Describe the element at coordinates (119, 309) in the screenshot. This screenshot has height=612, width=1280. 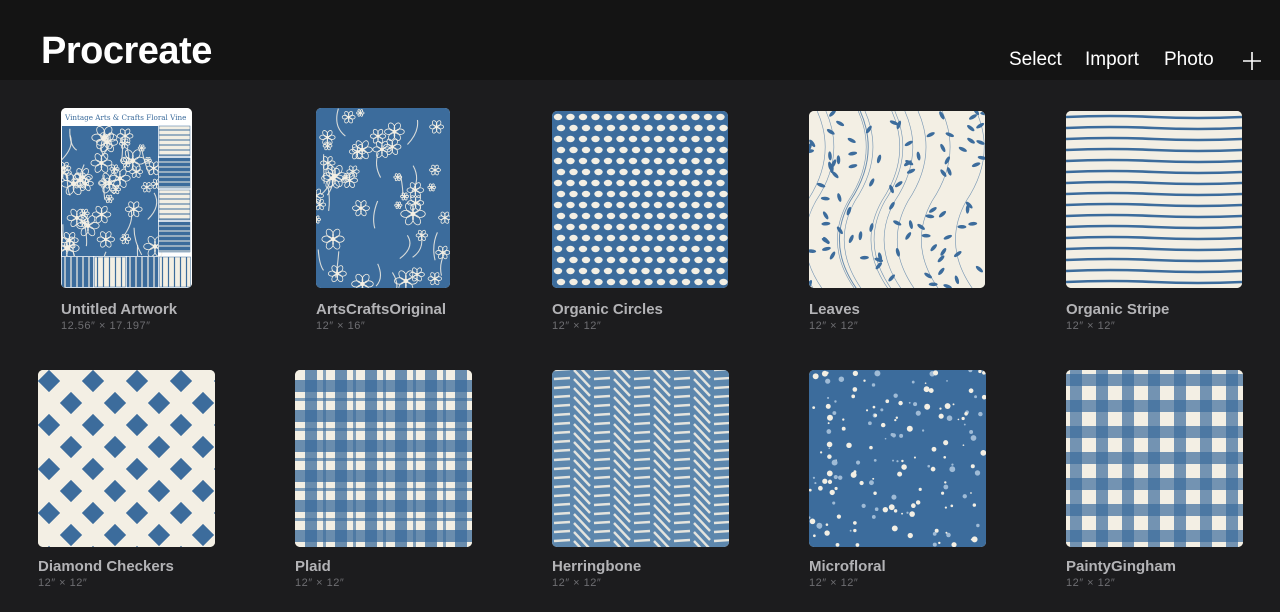
I see `artwork-name: Untitled Artwork` at that location.